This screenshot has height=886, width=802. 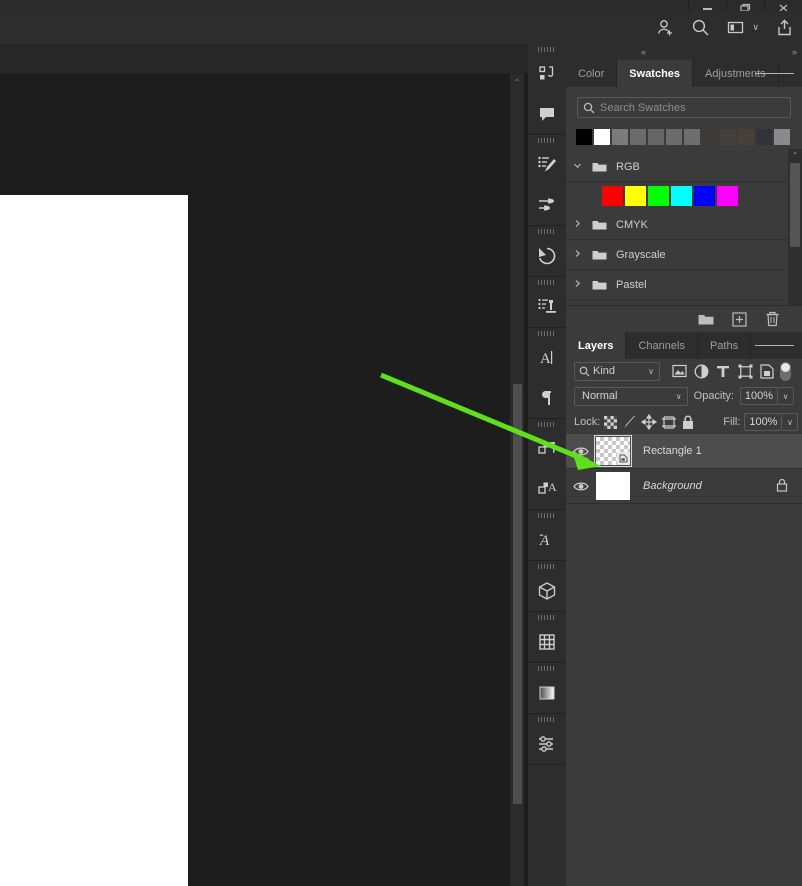 What do you see at coordinates (723, 371) in the screenshot?
I see `filter-type-icon` at bounding box center [723, 371].